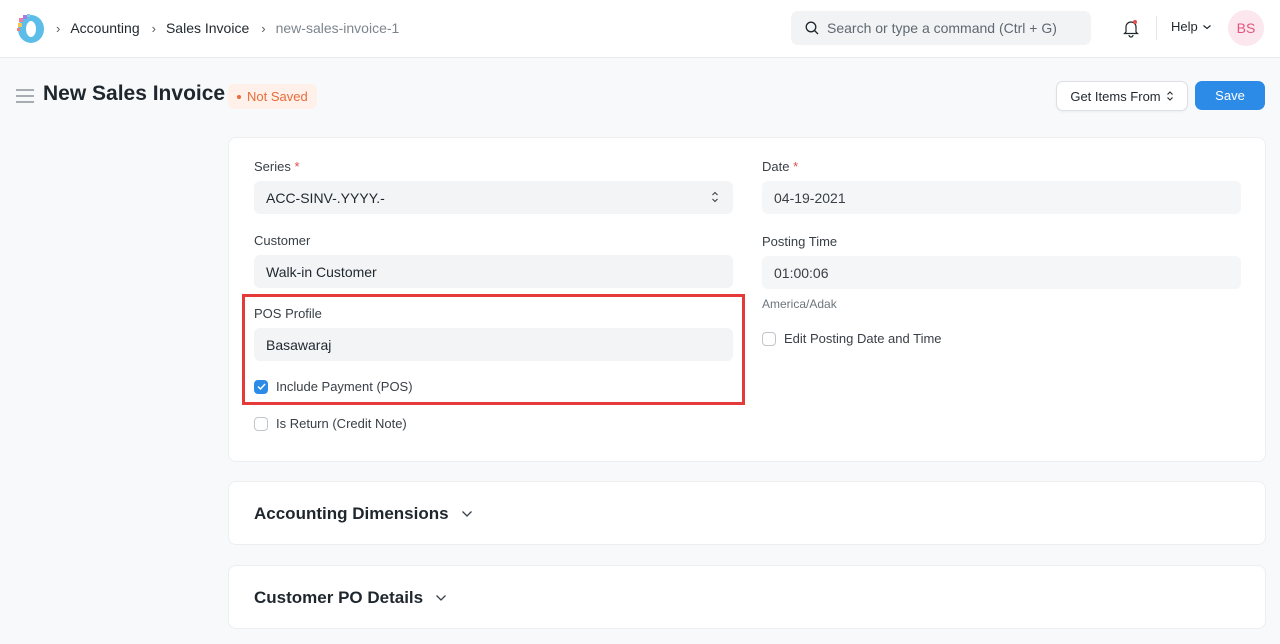 The width and height of the screenshot is (1280, 644). I want to click on customer-field: Walk-in Customer, so click(493, 271).